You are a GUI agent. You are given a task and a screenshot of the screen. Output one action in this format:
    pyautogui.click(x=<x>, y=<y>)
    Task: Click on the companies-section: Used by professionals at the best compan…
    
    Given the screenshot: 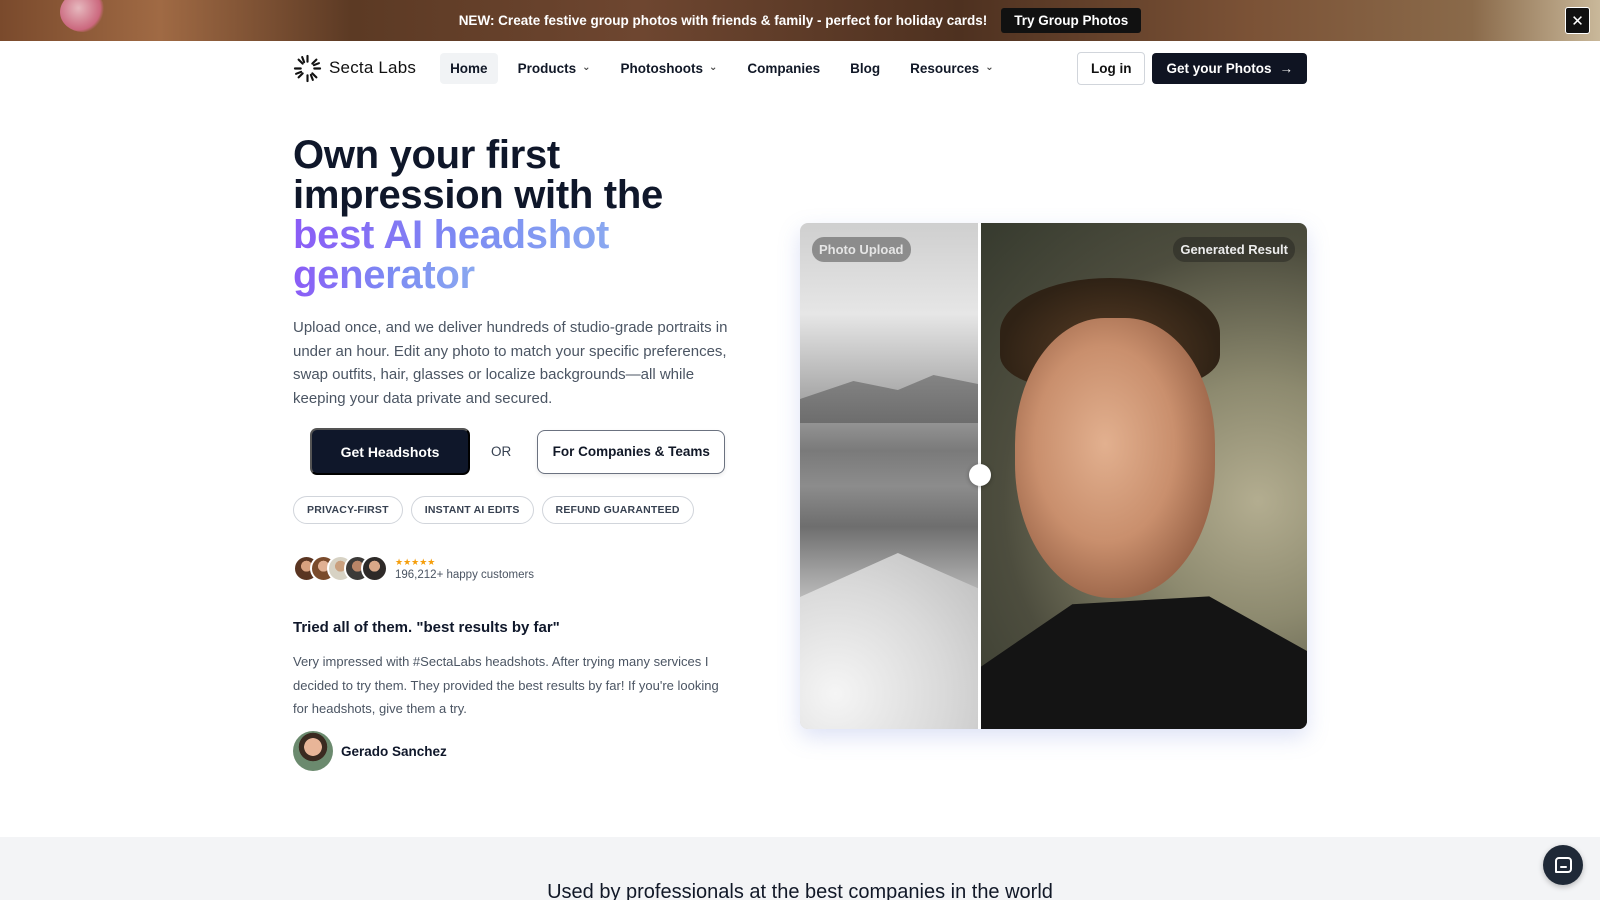 What is the action you would take?
    pyautogui.click(x=800, y=868)
    